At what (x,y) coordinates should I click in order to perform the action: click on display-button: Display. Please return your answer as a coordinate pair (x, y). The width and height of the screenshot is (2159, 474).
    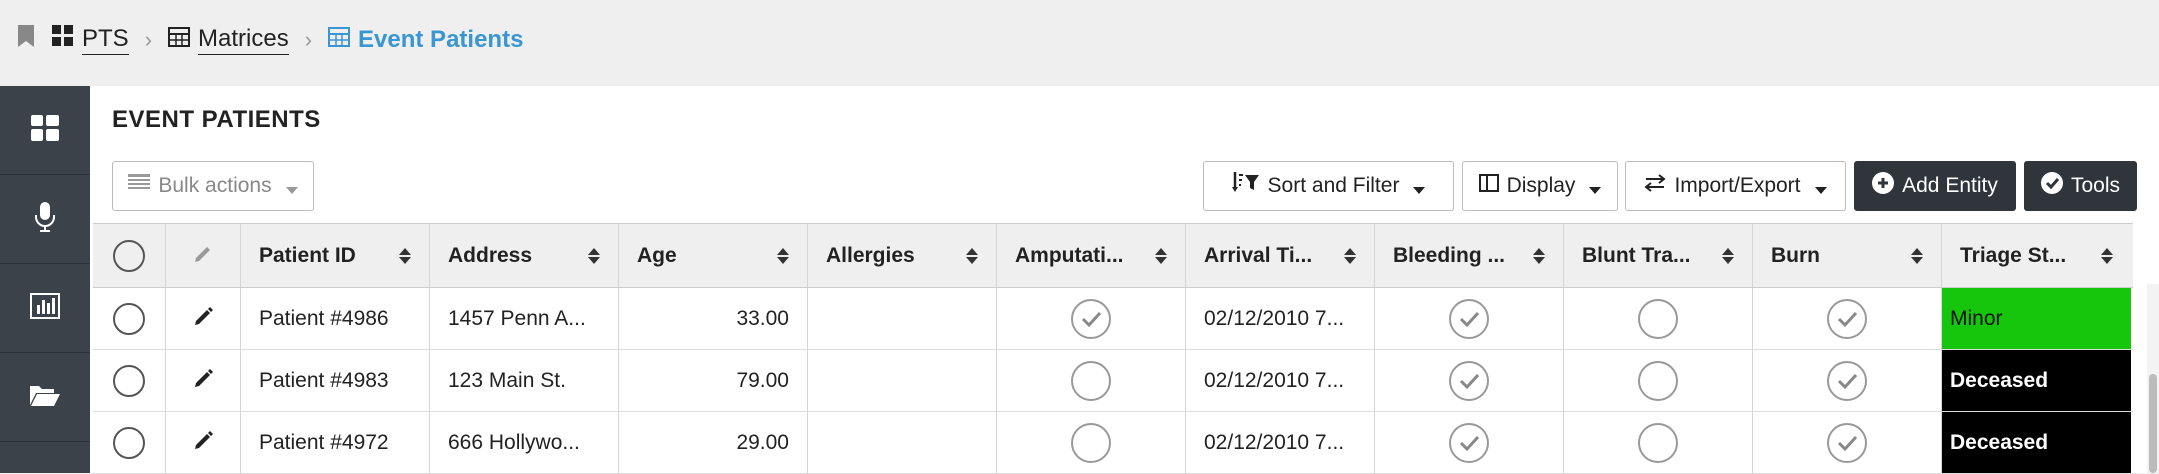
    Looking at the image, I should click on (1540, 186).